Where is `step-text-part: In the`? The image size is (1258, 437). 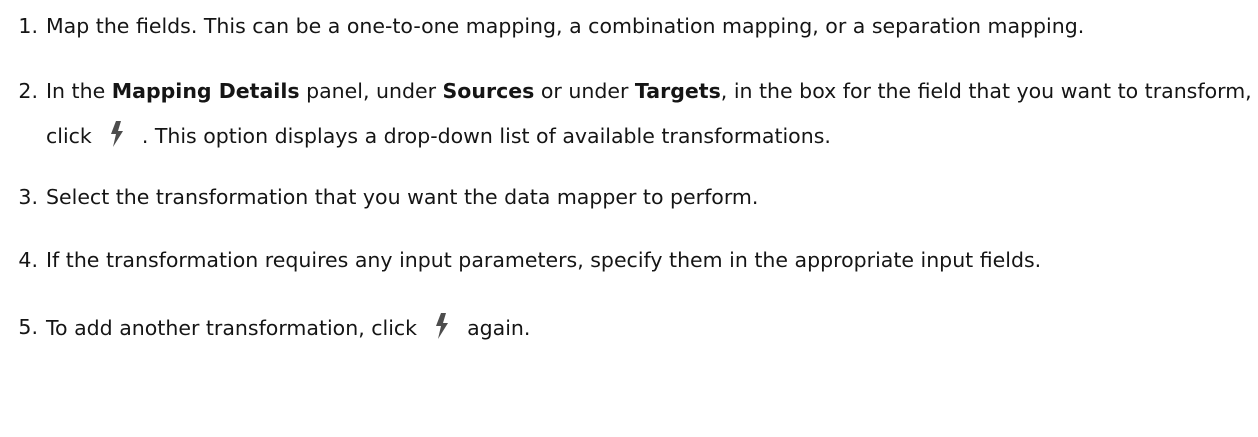 step-text-part: In the is located at coordinates (79, 91).